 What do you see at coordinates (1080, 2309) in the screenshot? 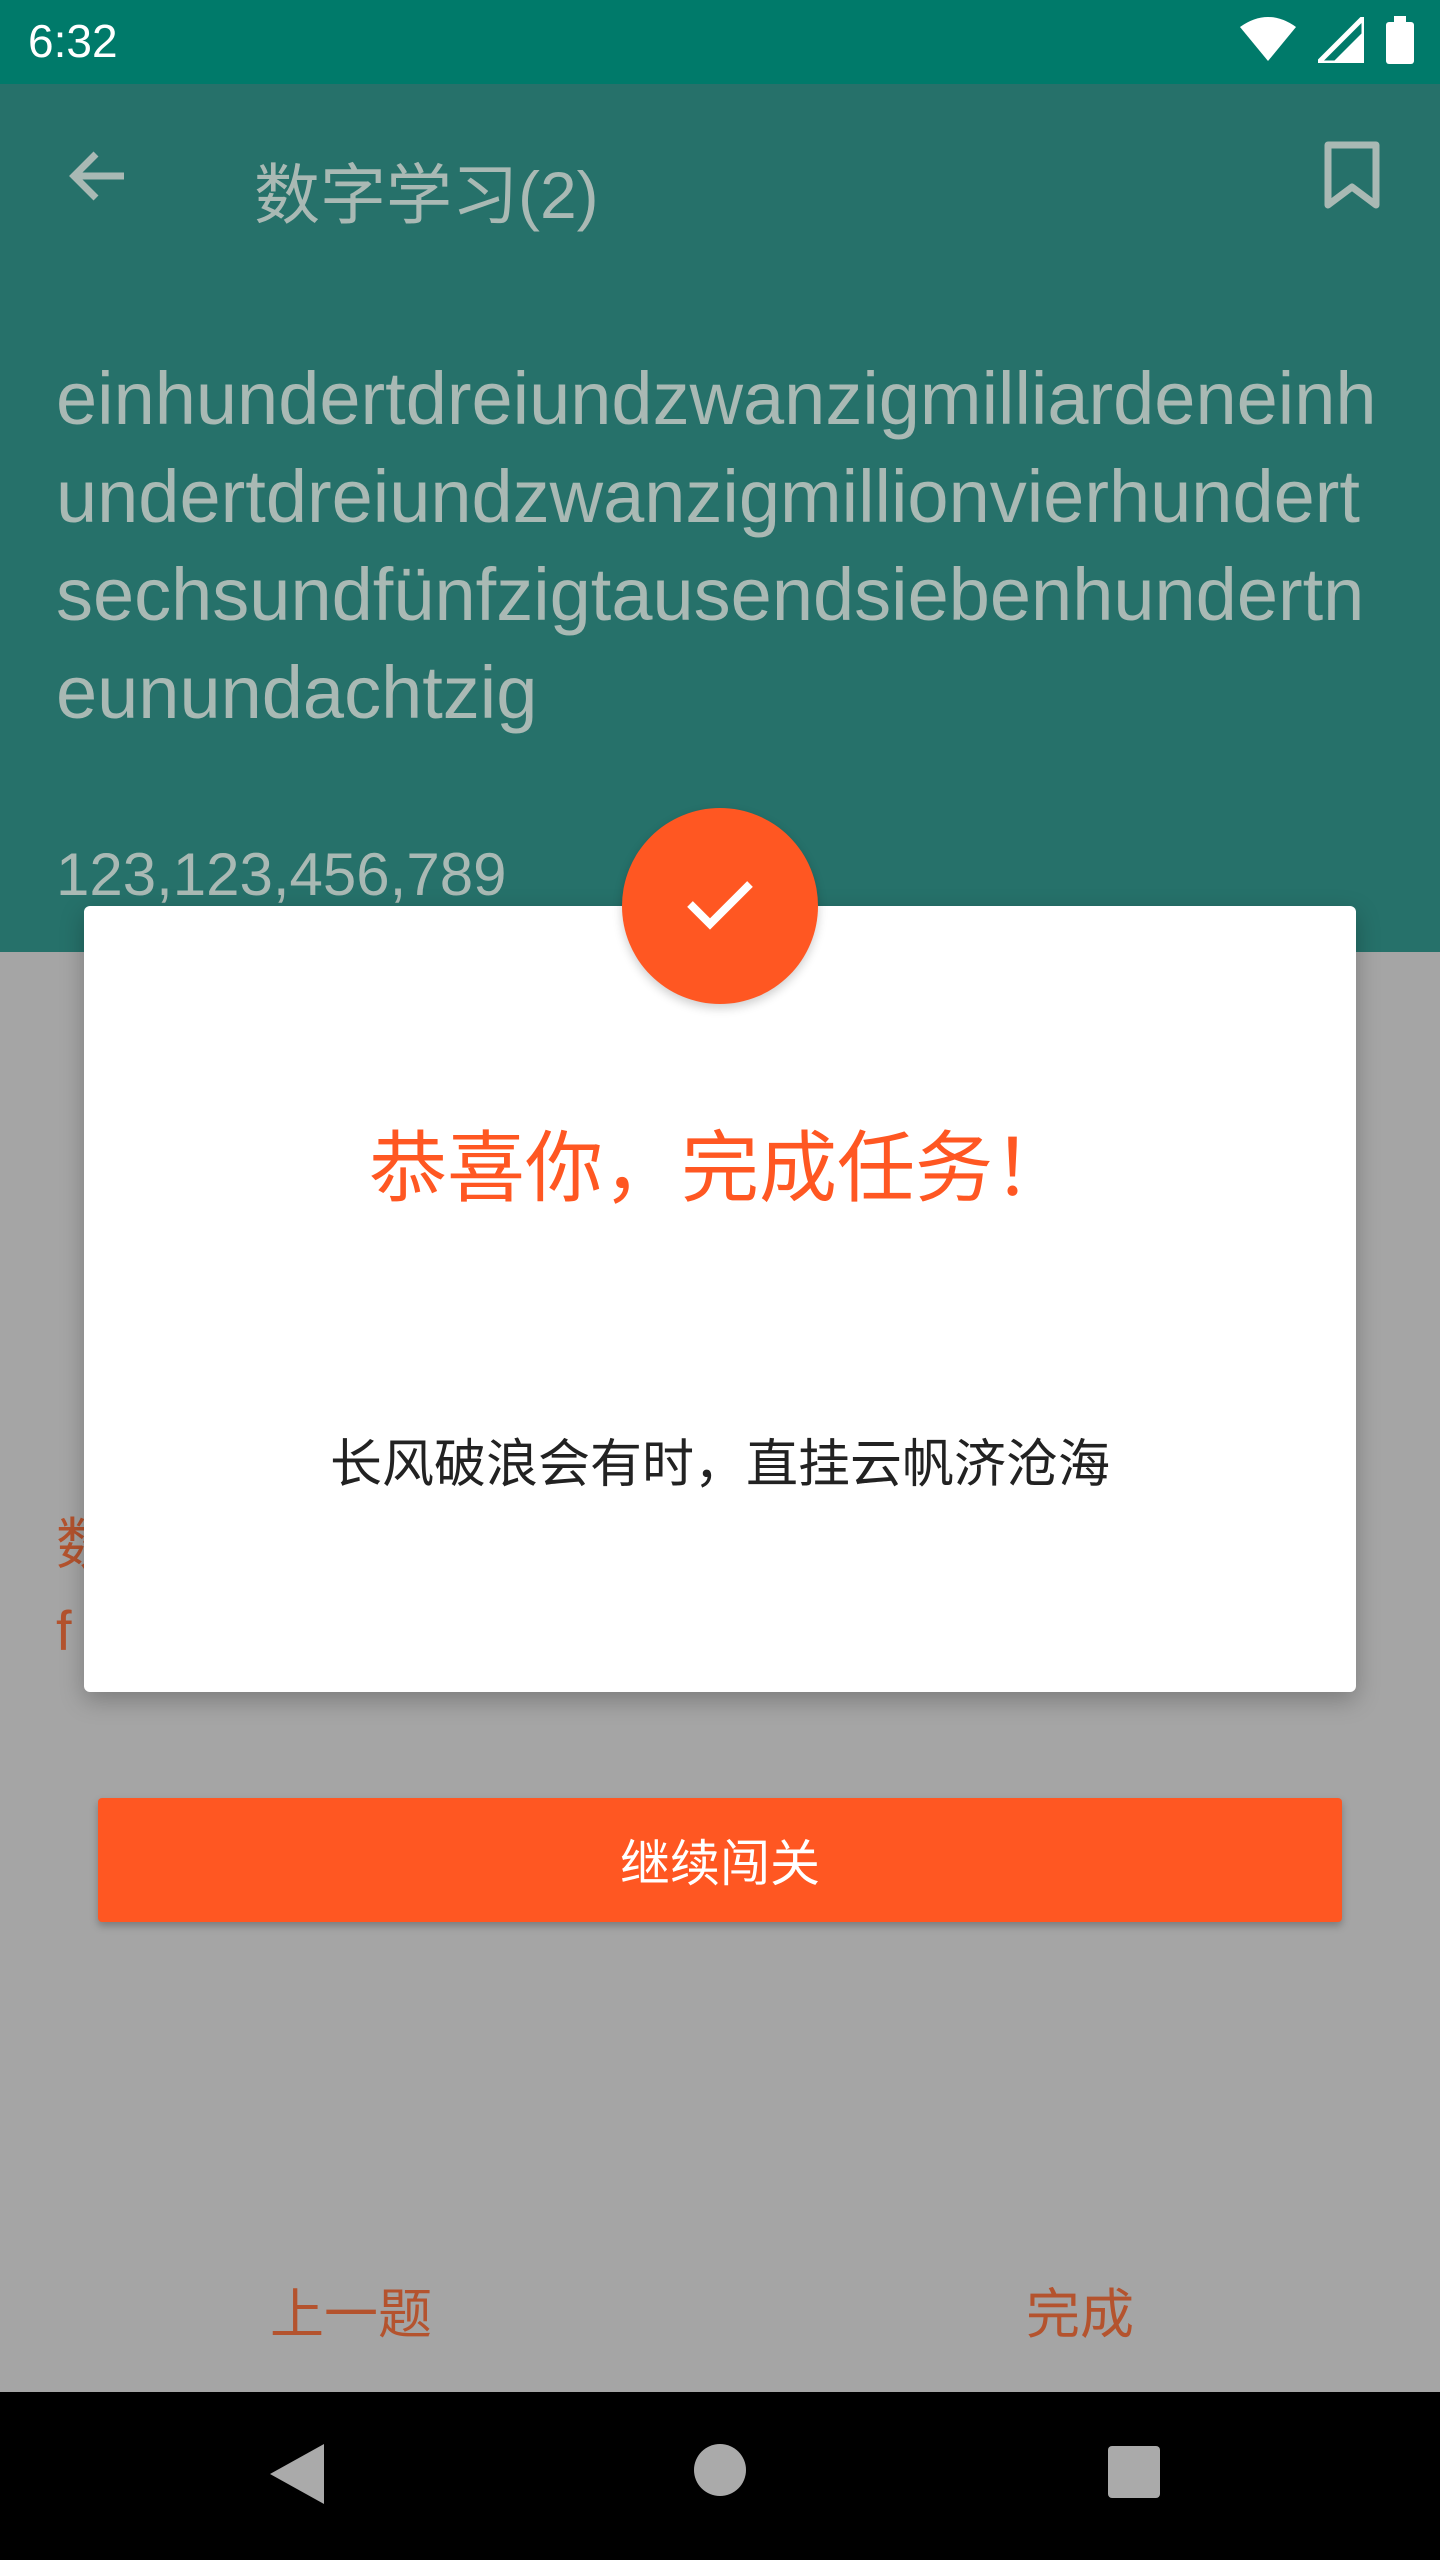
I see `done-button: 完成` at bounding box center [1080, 2309].